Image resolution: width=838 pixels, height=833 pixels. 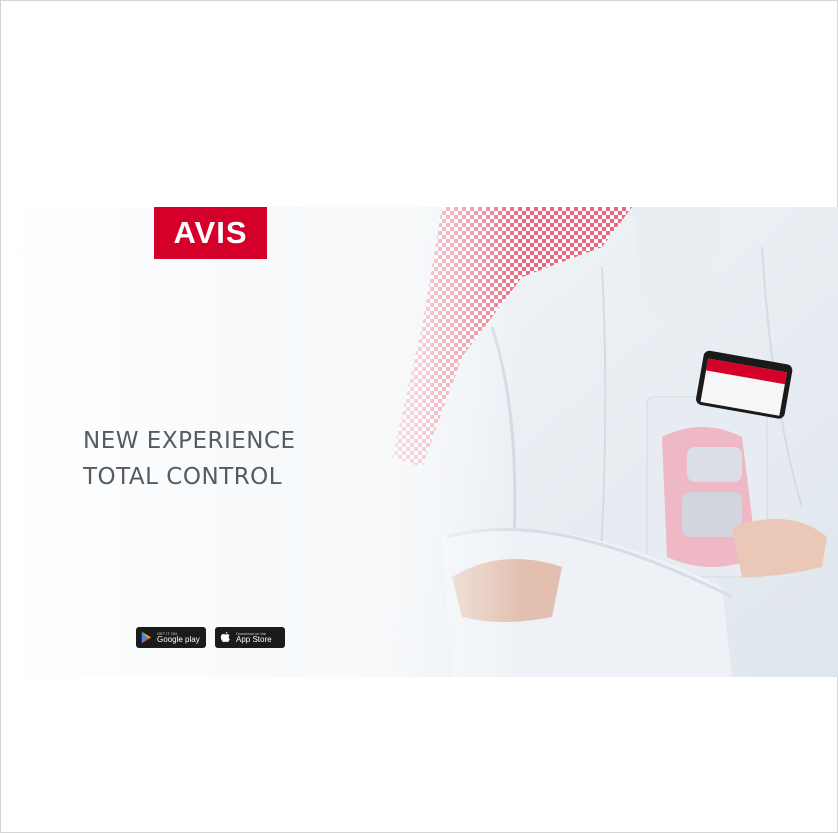 What do you see at coordinates (189, 441) in the screenshot?
I see `headline-line-1: NEW EXPERIENCE` at bounding box center [189, 441].